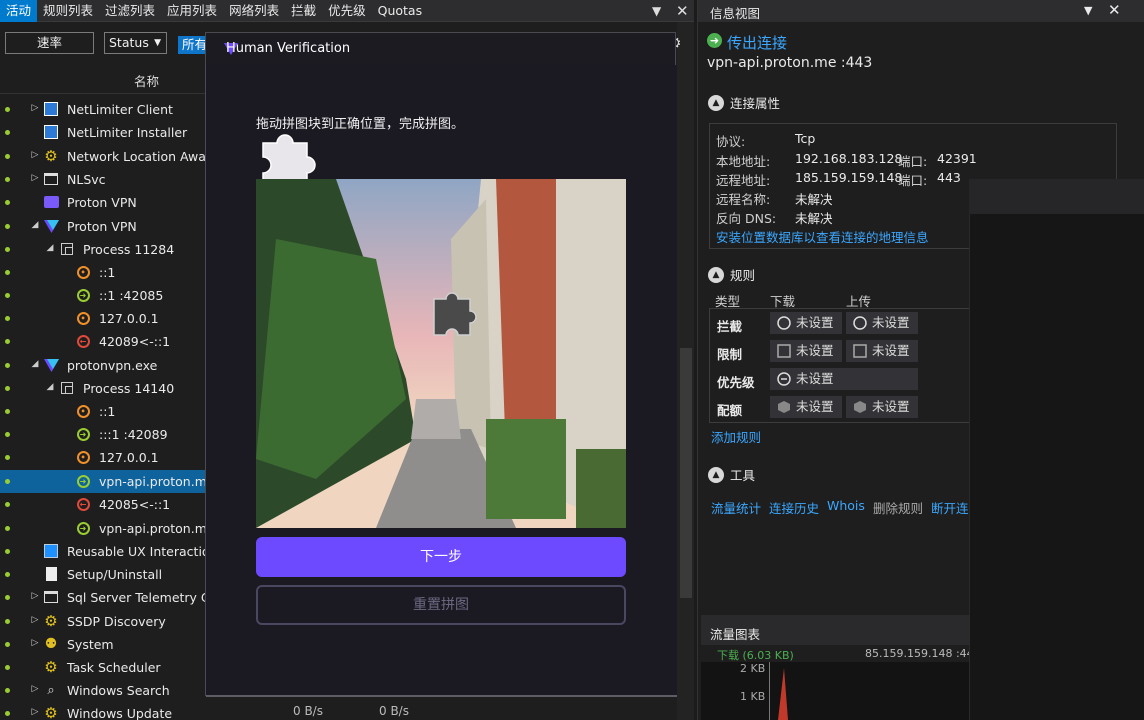 This screenshot has height=720, width=1144. Describe the element at coordinates (950, 507) in the screenshot. I see `disconnect-link: 断开连` at that location.